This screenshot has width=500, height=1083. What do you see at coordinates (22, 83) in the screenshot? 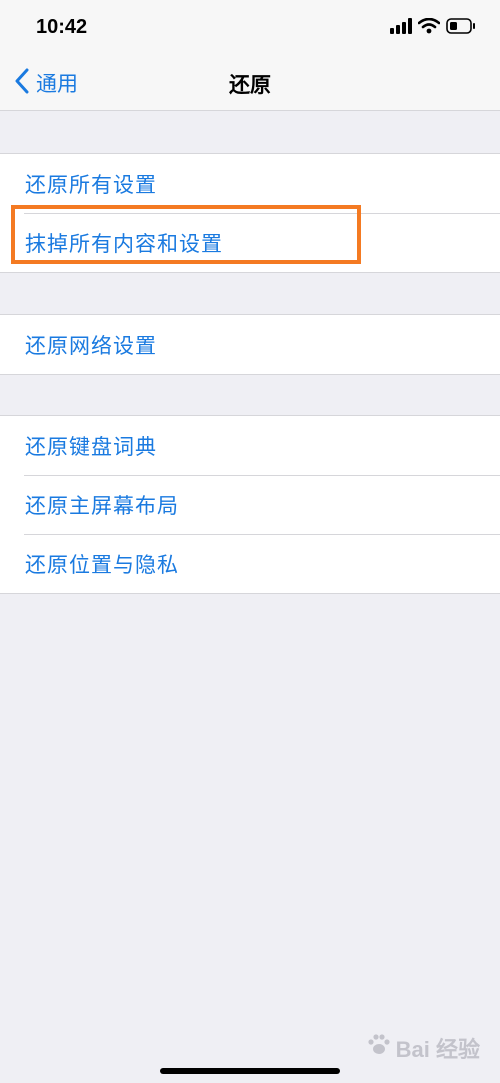
I see `chevron-left-icon` at bounding box center [22, 83].